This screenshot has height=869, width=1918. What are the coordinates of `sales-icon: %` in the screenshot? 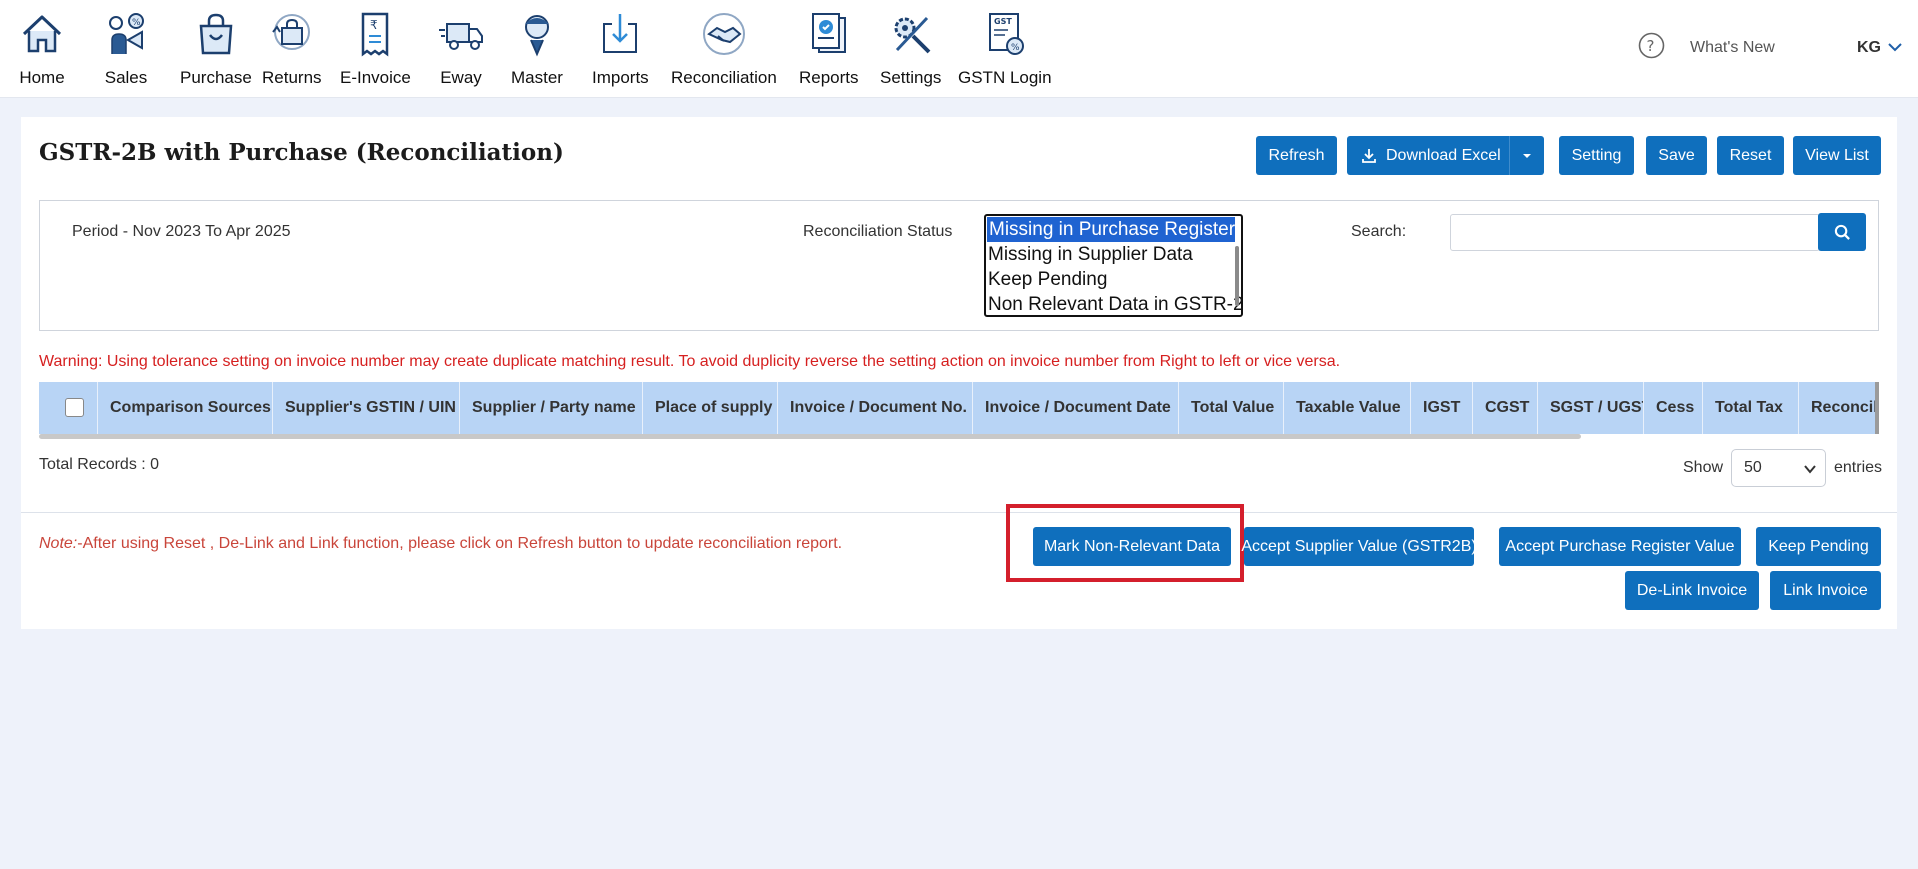 It's located at (126, 33).